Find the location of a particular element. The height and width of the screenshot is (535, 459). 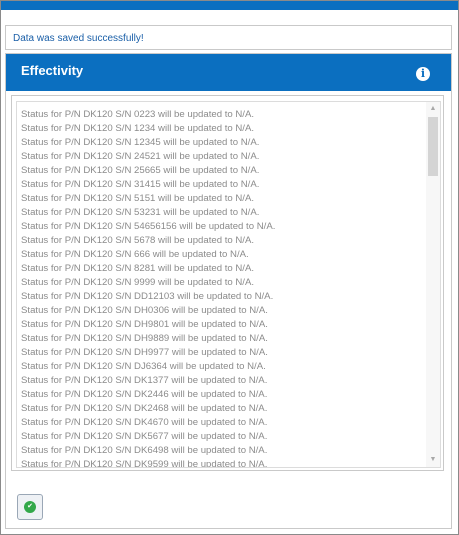

vertical-scrollbar: ▲ ▼ is located at coordinates (433, 284).